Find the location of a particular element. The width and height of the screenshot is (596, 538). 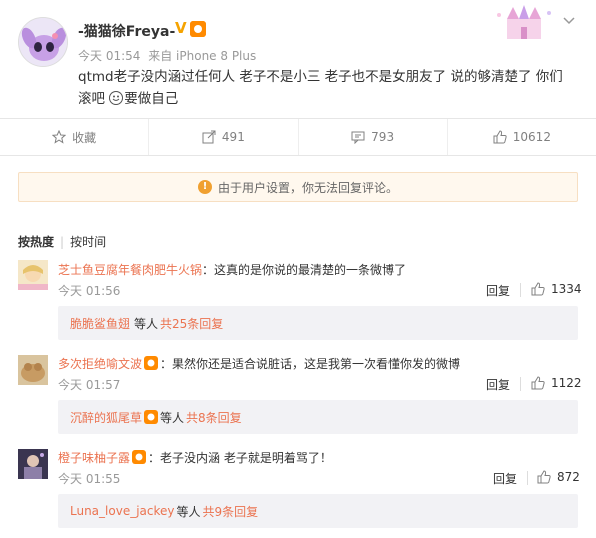

post-action-bar: 收藏 491 793 10612 is located at coordinates (298, 137).